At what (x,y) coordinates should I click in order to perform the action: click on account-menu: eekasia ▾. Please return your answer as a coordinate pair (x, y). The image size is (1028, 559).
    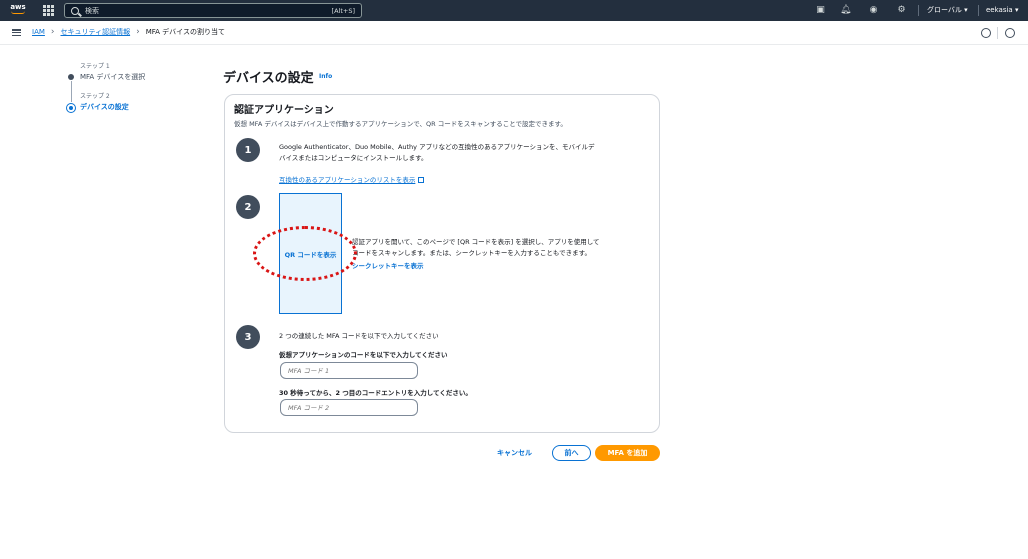
    Looking at the image, I should click on (1002, 10).